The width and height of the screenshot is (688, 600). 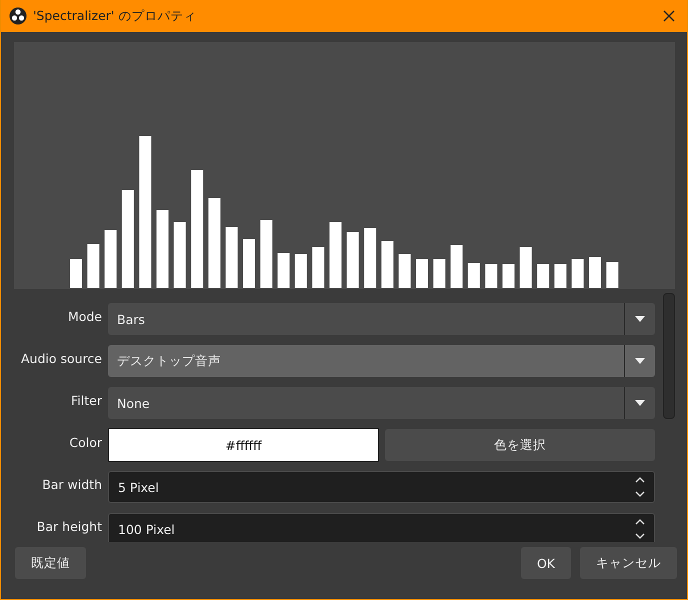 I want to click on defaults-button: 既定値, so click(x=50, y=563).